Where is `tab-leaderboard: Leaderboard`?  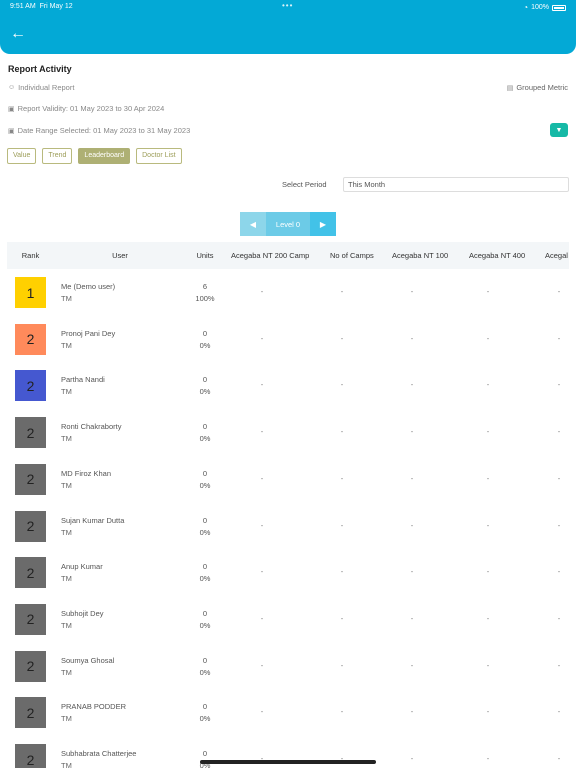 tab-leaderboard: Leaderboard is located at coordinates (104, 156).